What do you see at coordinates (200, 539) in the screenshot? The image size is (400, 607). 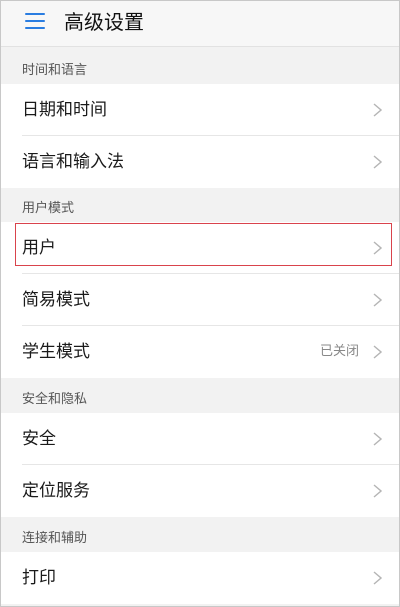 I see `section-header-connection-assist: 连接和辅助` at bounding box center [200, 539].